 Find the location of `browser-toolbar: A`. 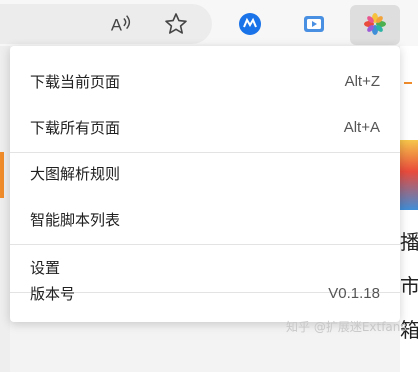

browser-toolbar: A is located at coordinates (209, 23).